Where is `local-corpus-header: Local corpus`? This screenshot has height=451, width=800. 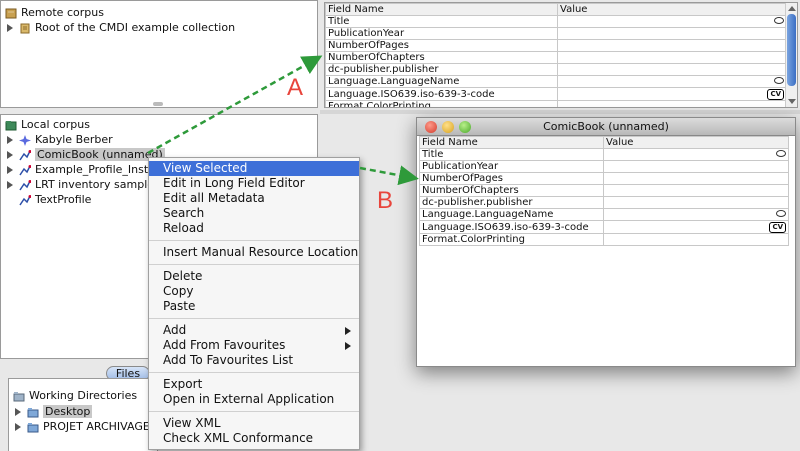
local-corpus-header: Local corpus is located at coordinates (47, 124).